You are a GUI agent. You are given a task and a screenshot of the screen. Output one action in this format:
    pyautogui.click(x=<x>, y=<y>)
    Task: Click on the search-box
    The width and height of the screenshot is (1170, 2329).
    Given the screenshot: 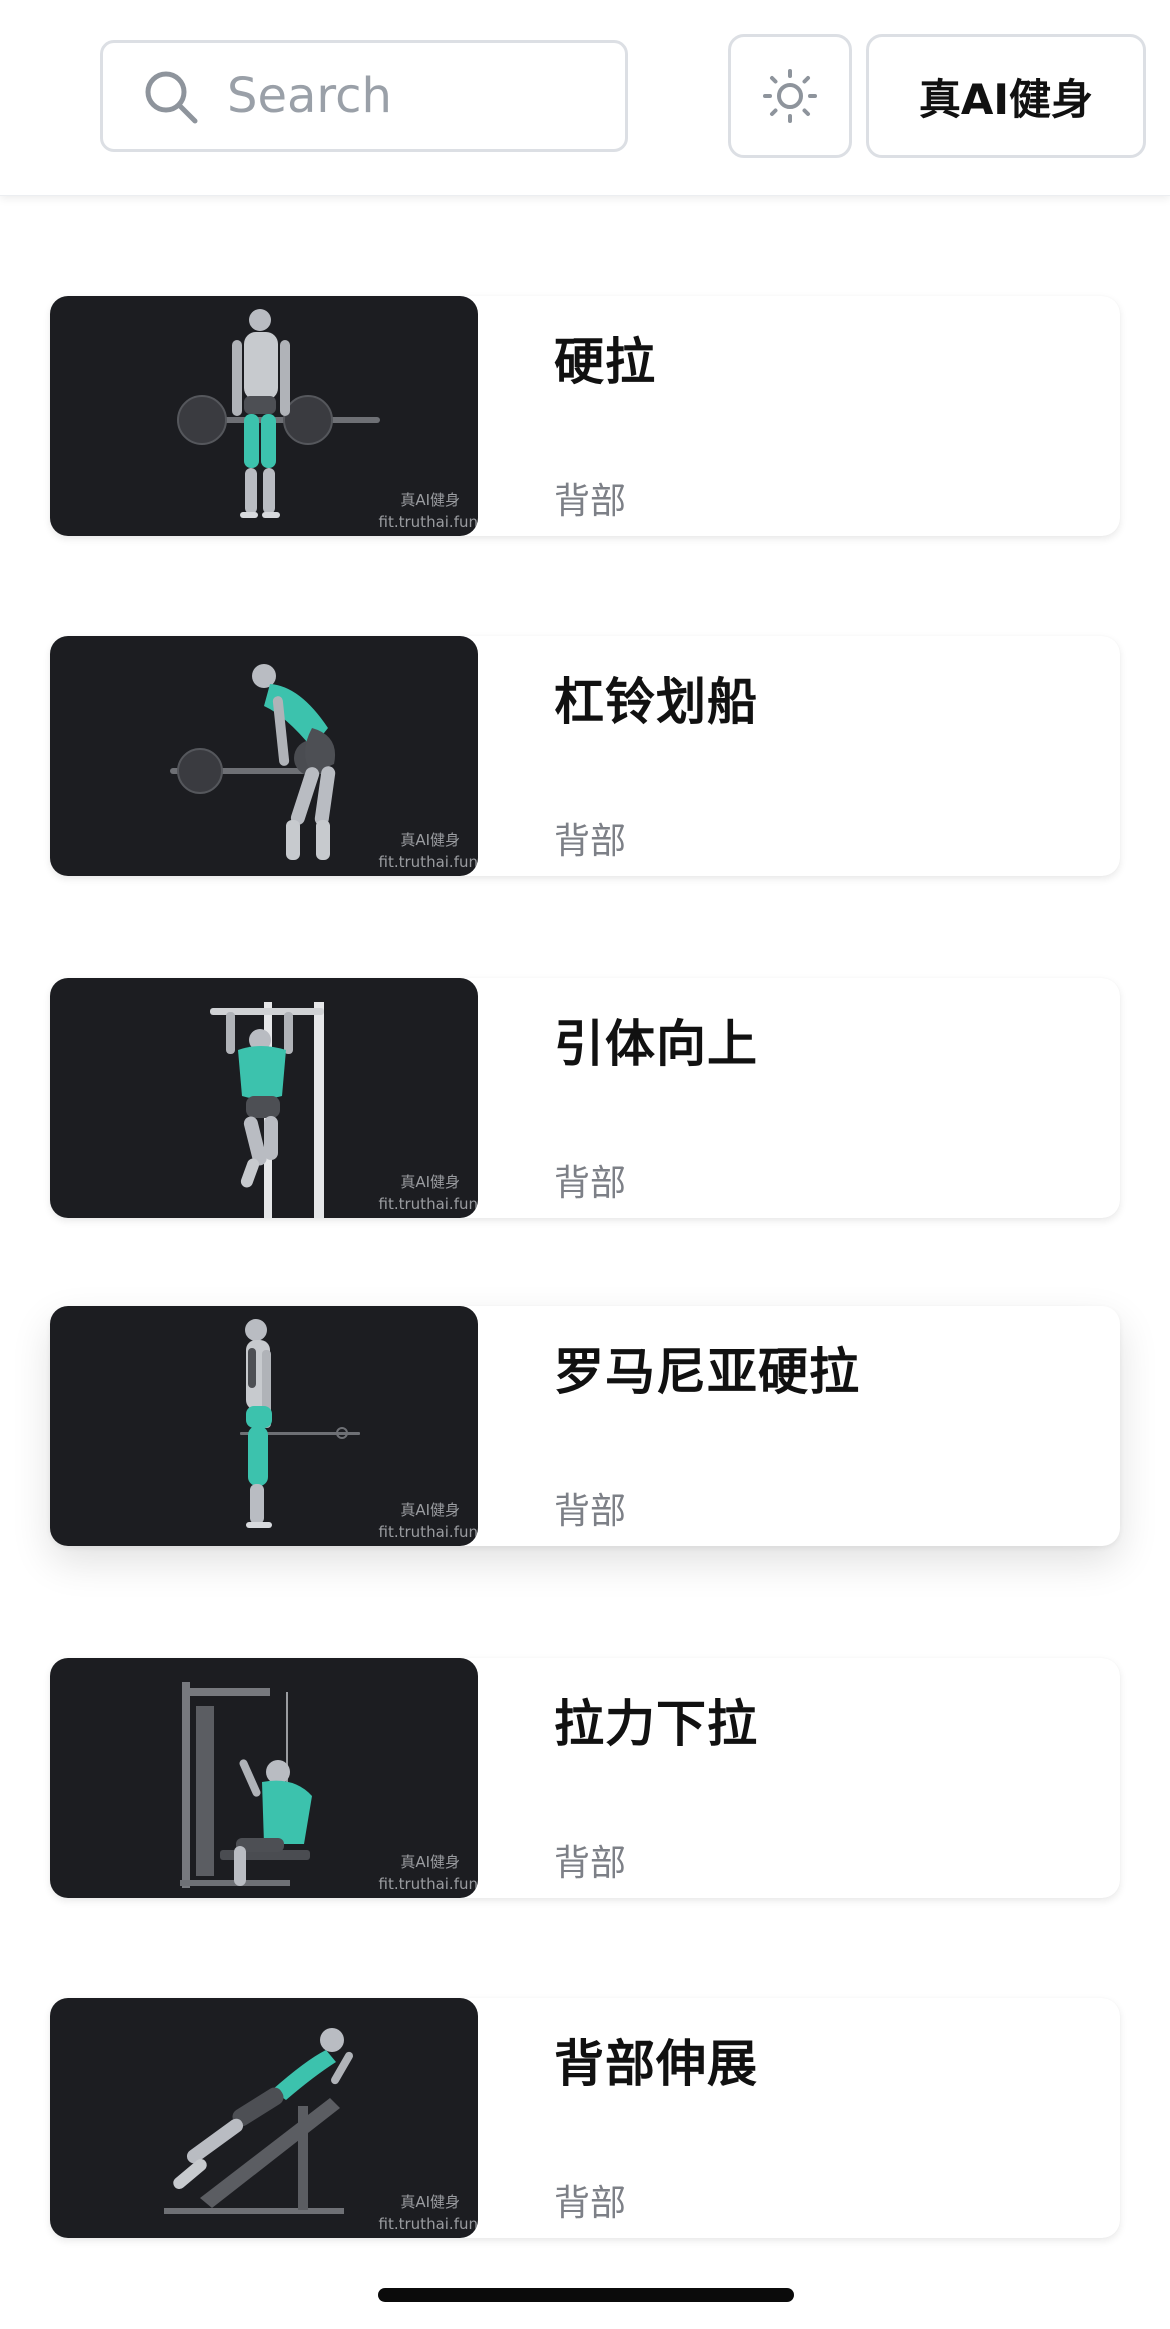 What is the action you would take?
    pyautogui.click(x=364, y=96)
    